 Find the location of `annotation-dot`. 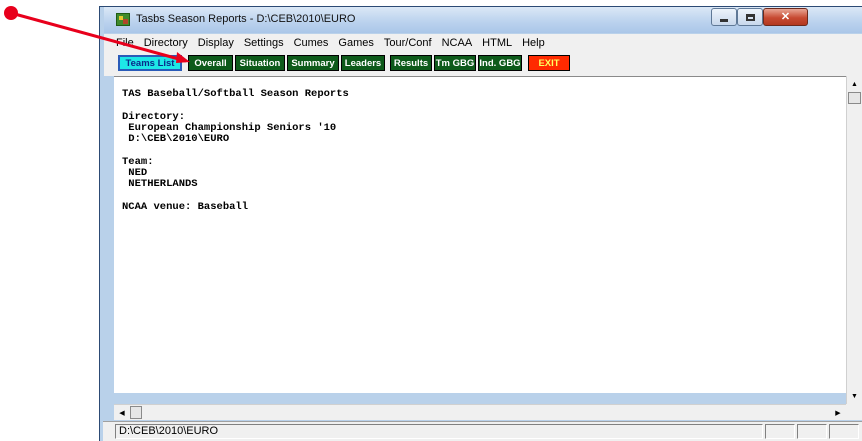

annotation-dot is located at coordinates (11, 13).